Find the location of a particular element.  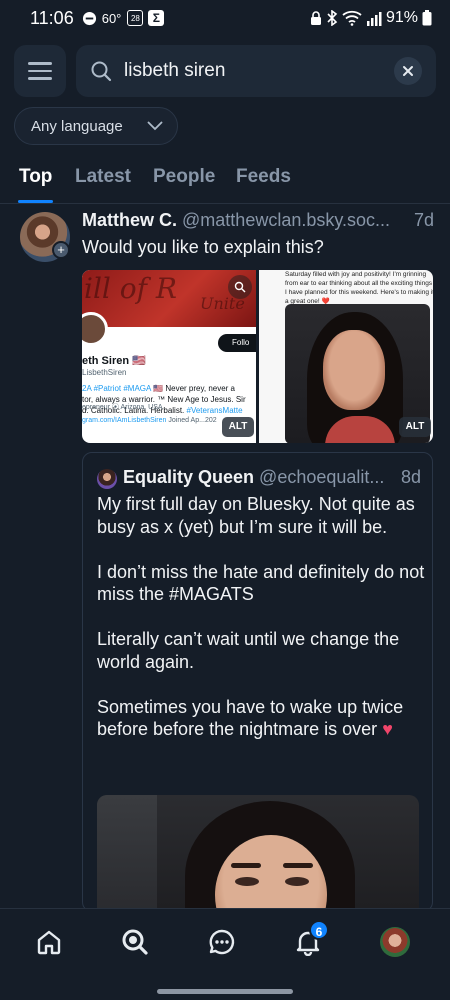

follow-button: Follo is located at coordinates (237, 343).